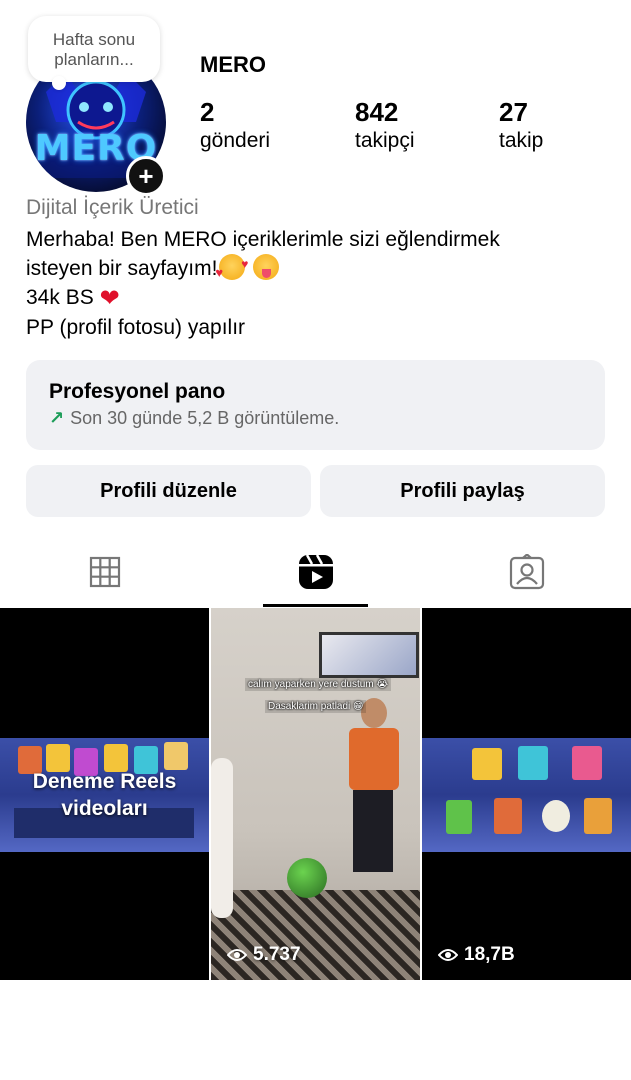  Describe the element at coordinates (377, 112) in the screenshot. I see `stat-followers-value: 842` at that location.